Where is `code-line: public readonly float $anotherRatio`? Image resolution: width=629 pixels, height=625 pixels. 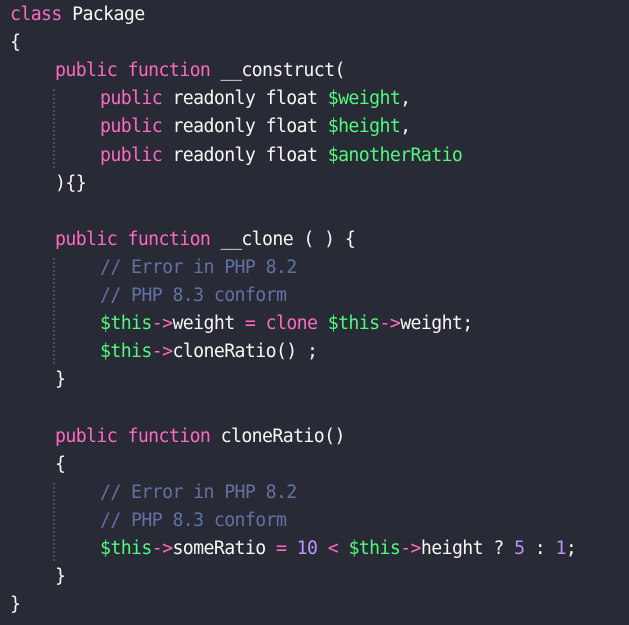 code-line: public readonly float $anotherRatio is located at coordinates (281, 156).